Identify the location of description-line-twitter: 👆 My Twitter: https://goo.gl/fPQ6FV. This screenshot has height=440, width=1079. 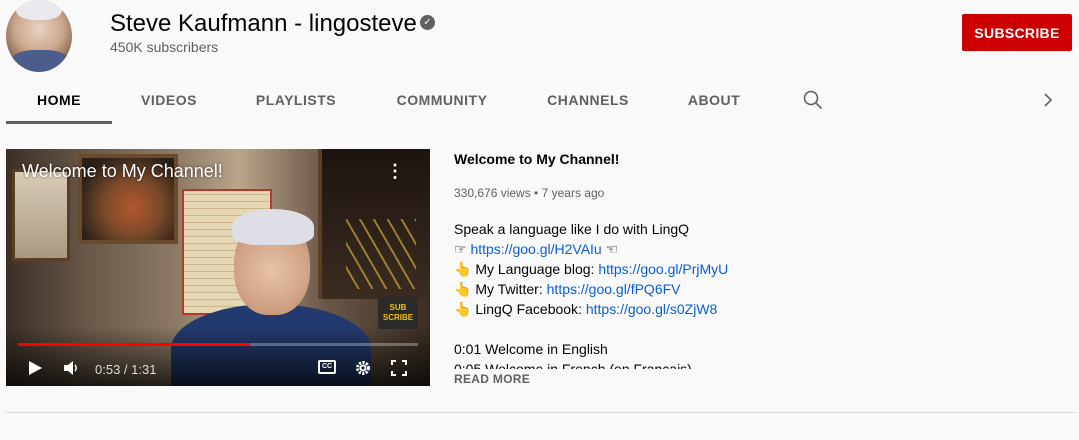
(654, 289).